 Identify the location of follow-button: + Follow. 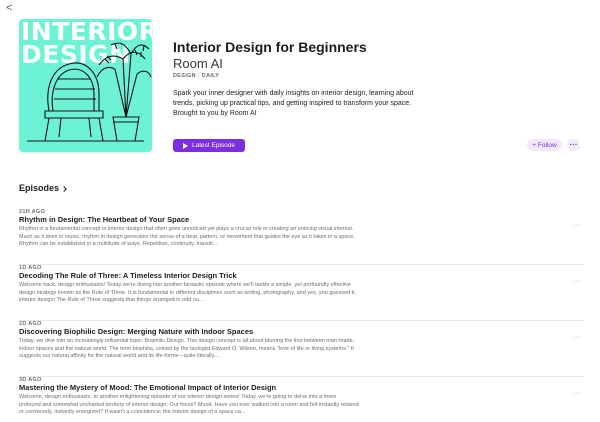
(544, 145).